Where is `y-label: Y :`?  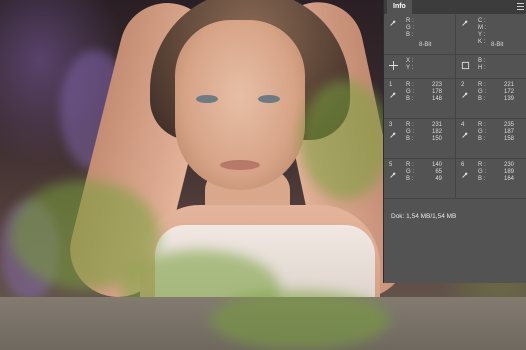
y-label: Y : is located at coordinates (410, 68).